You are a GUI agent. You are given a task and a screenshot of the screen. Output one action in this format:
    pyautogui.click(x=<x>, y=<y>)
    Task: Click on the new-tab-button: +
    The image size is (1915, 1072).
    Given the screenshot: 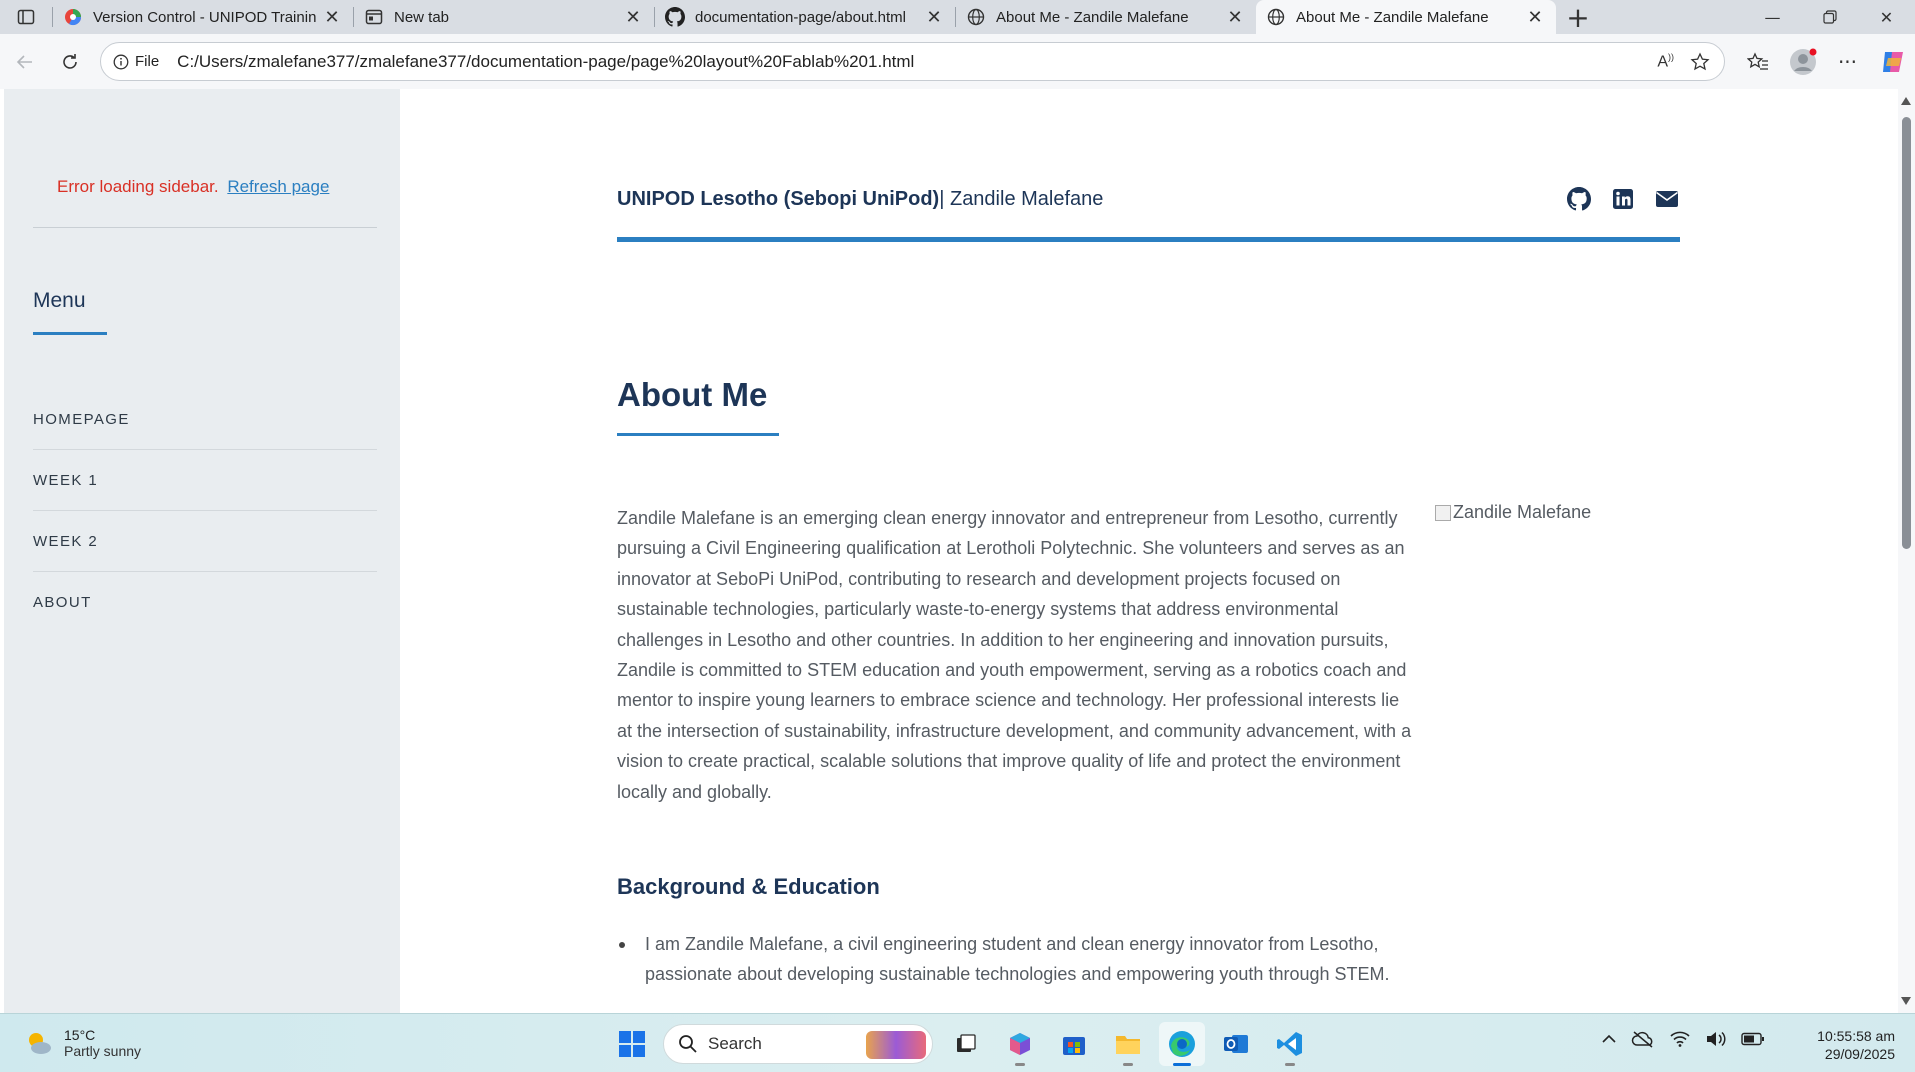 What is the action you would take?
    pyautogui.click(x=1578, y=17)
    